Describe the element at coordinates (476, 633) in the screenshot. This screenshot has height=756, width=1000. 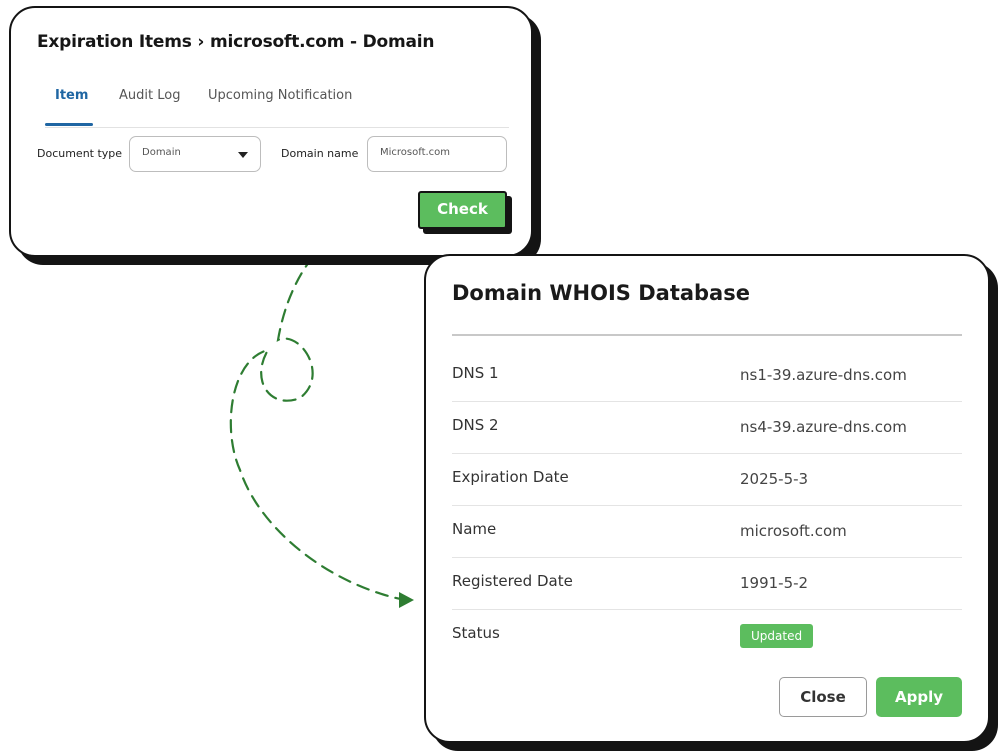
I see `row-key: Status` at that location.